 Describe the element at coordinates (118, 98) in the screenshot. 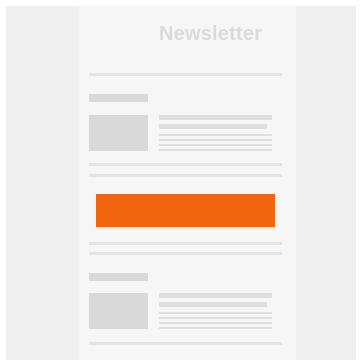

I see `article-1-heading-placeholder` at that location.